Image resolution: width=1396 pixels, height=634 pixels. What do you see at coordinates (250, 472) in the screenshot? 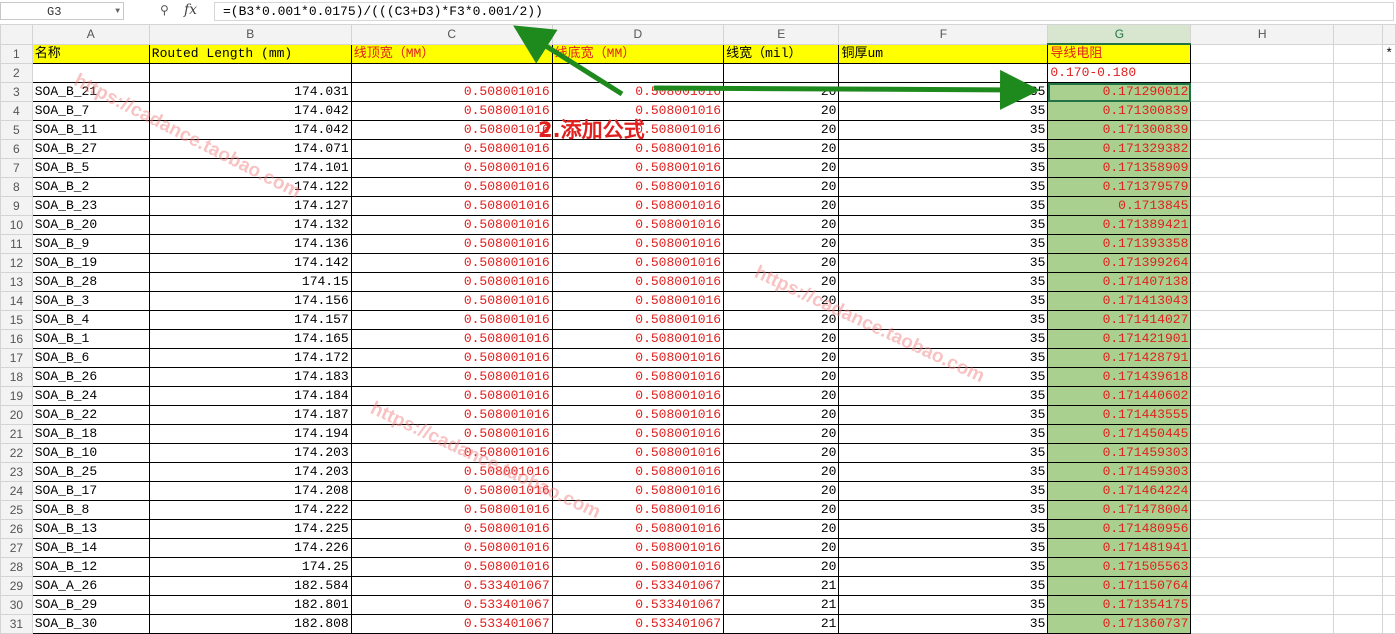
I see `length-cell: 174.203` at bounding box center [250, 472].